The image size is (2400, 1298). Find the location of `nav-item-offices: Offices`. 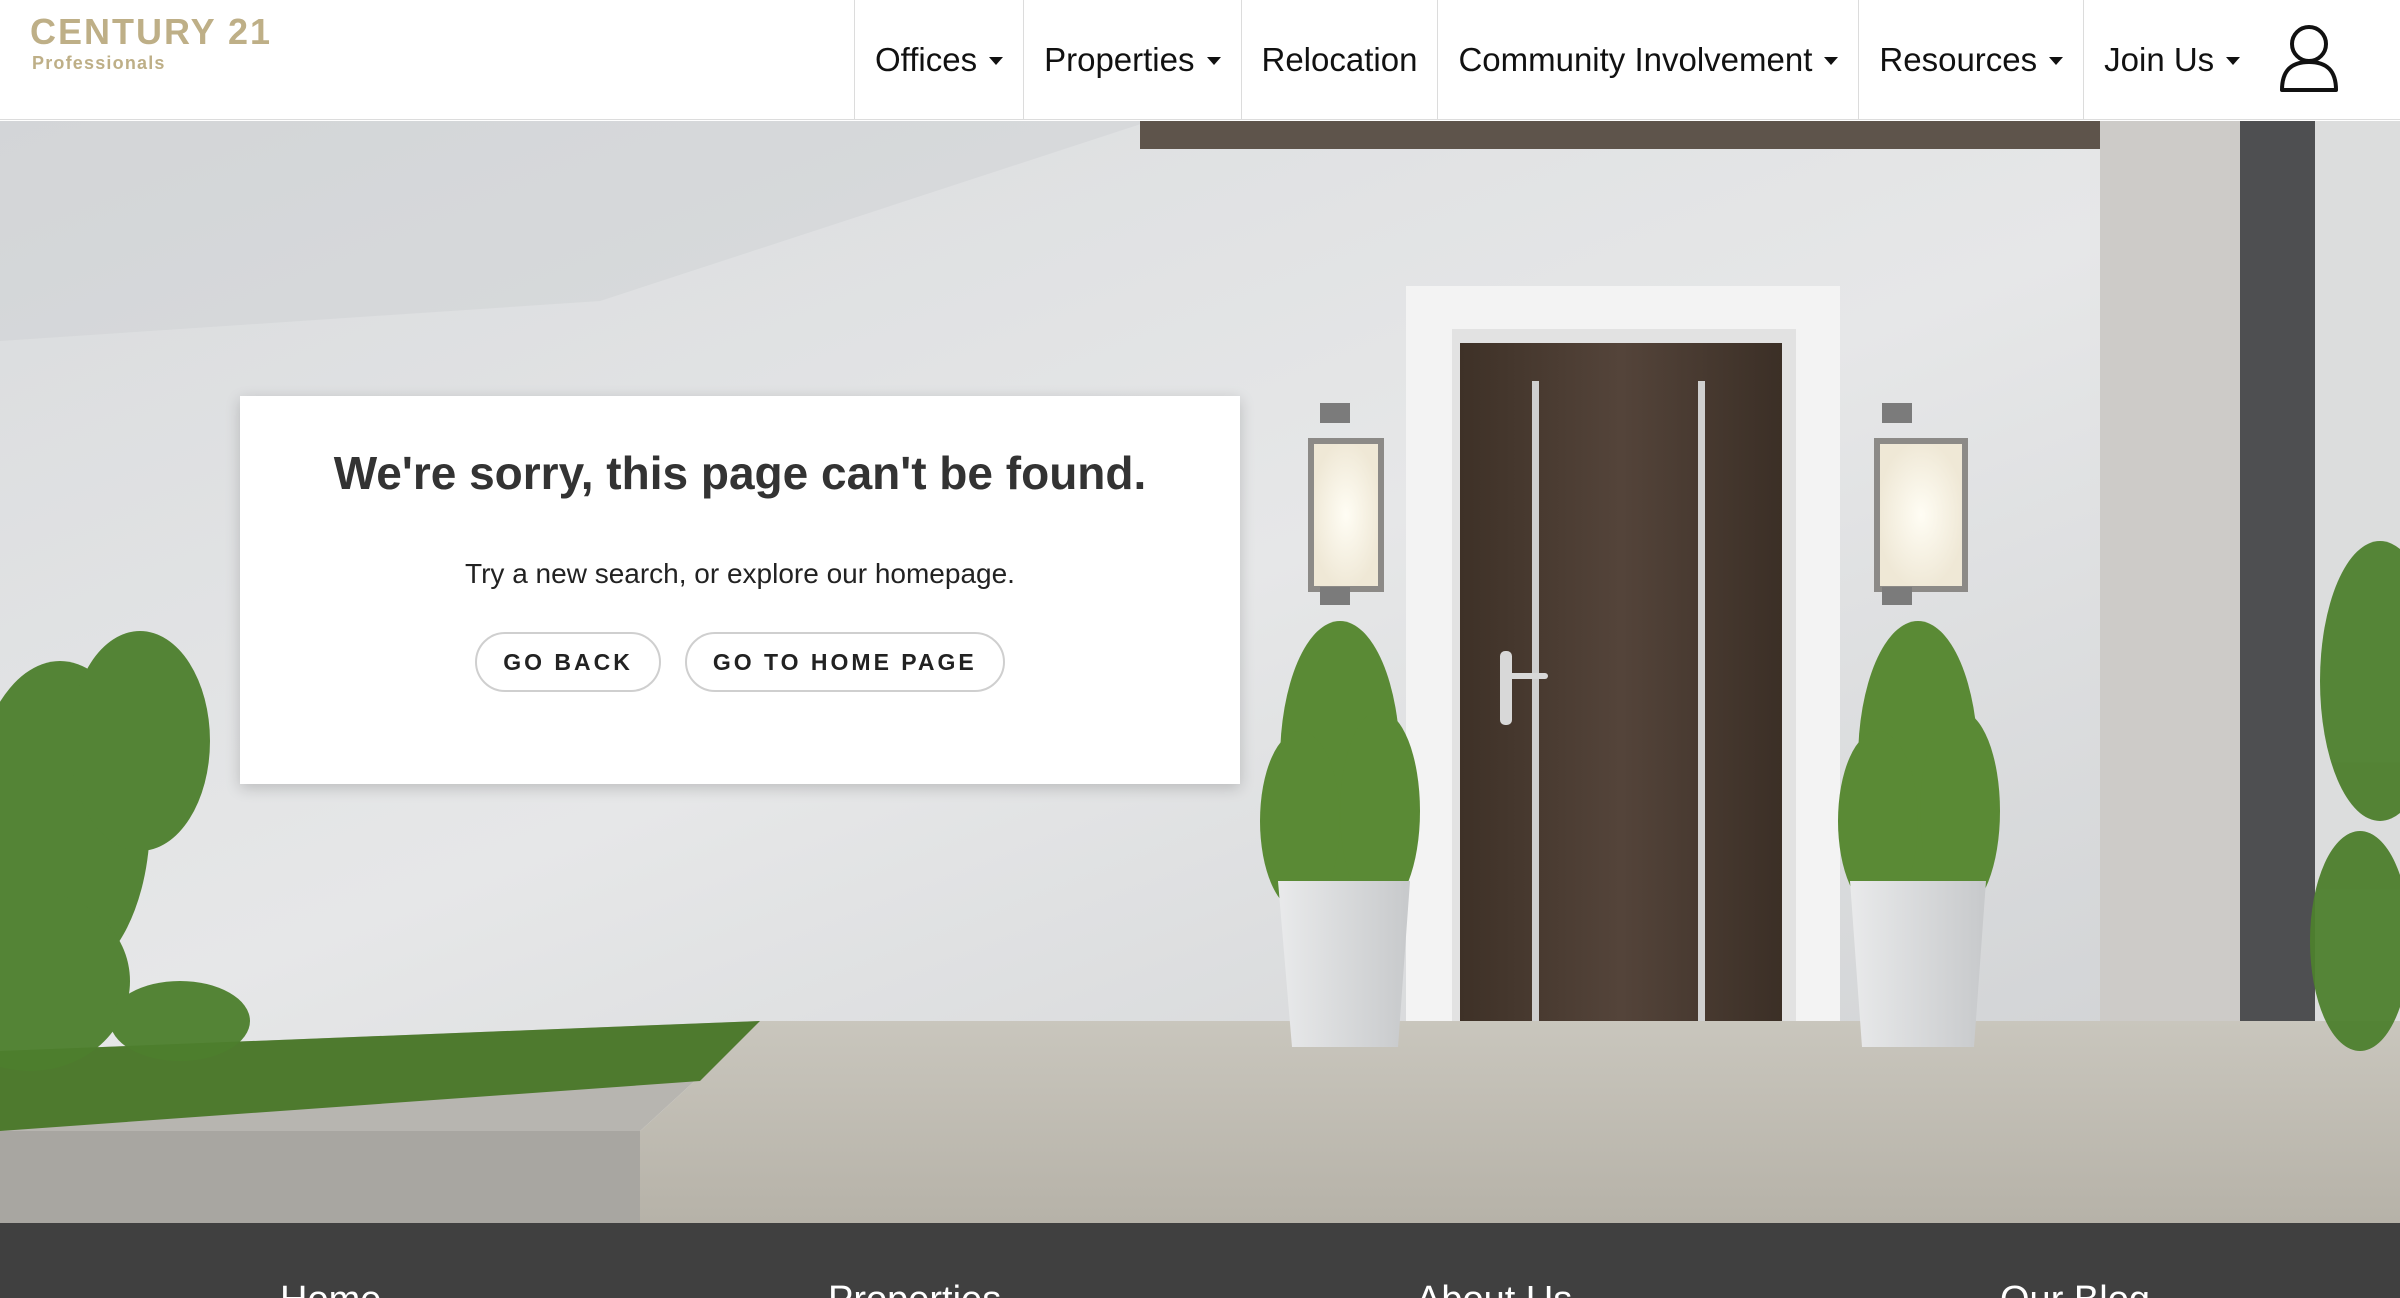

nav-item-offices: Offices is located at coordinates (938, 60).